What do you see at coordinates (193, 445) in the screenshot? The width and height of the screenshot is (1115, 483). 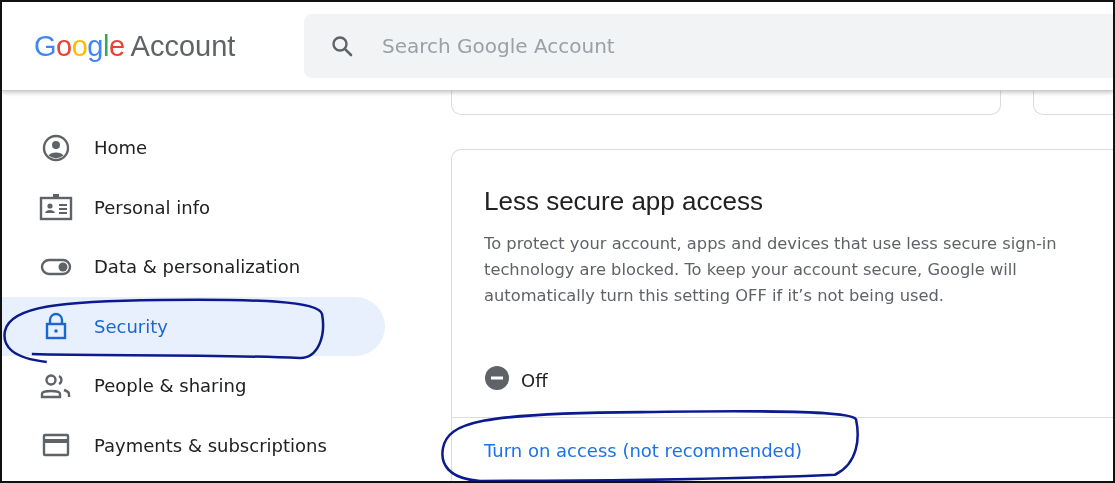 I see `sidebar-item: Payments & subscriptions` at bounding box center [193, 445].